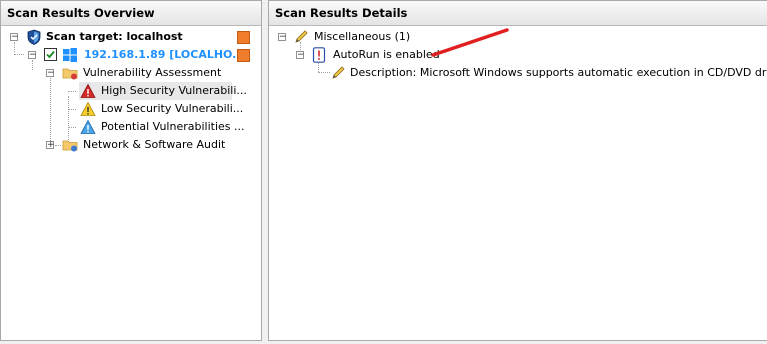  What do you see at coordinates (50, 145) in the screenshot?
I see `expand-toggle: +` at bounding box center [50, 145].